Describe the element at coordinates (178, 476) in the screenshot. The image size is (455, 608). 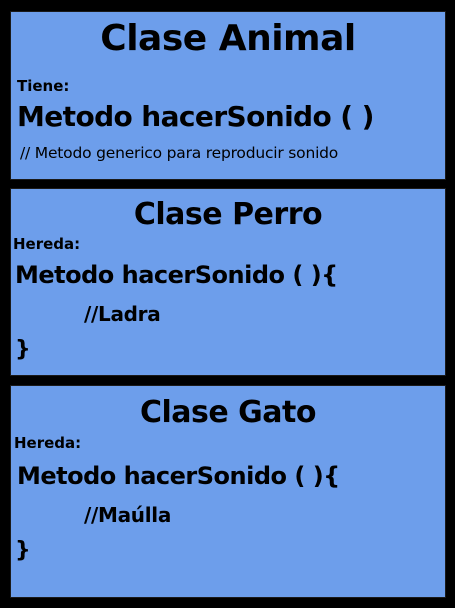
I see `class-gato-method: Metodo hacerSonido ( ){` at that location.